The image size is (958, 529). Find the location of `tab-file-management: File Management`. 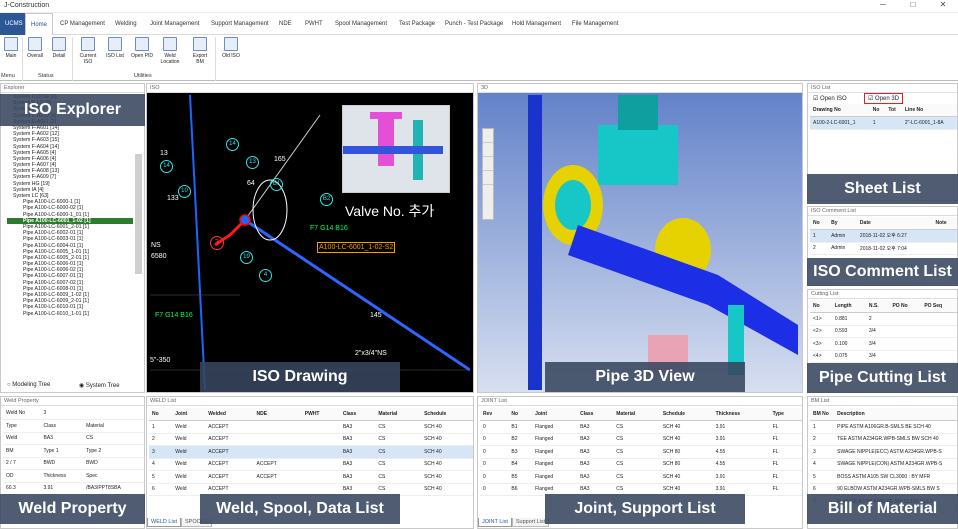

tab-file-management: File Management is located at coordinates (595, 24).